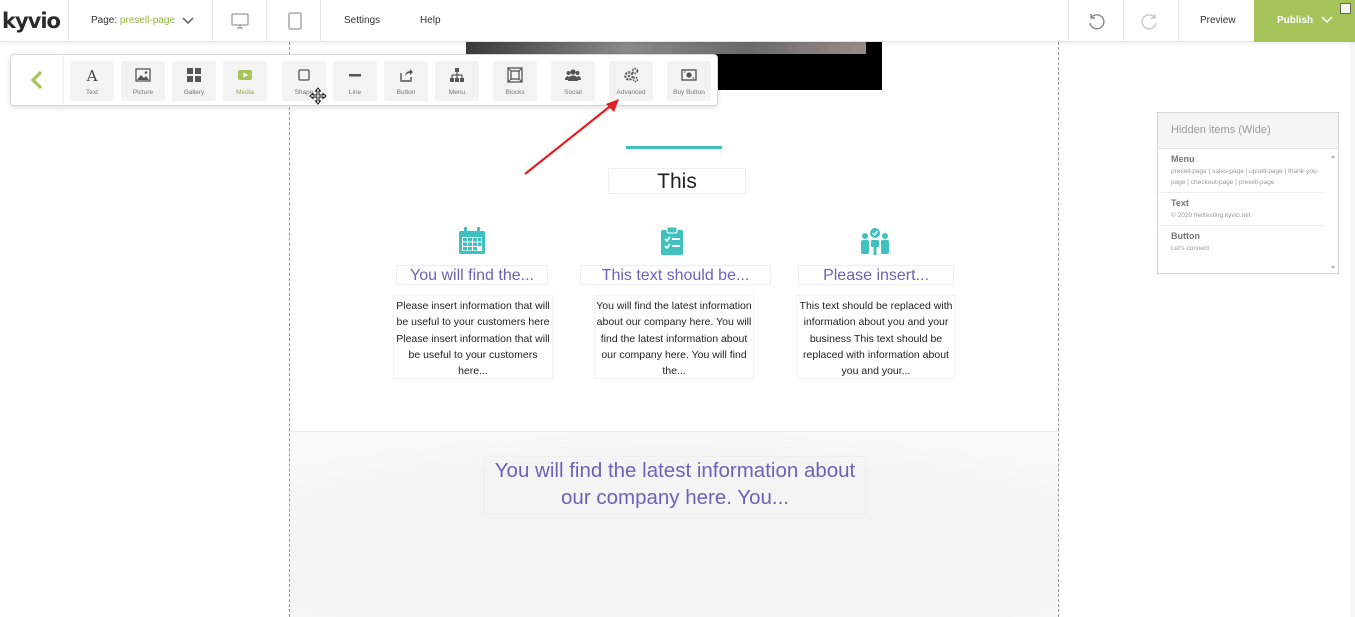 The height and width of the screenshot is (617, 1355). I want to click on media-icon, so click(245, 75).